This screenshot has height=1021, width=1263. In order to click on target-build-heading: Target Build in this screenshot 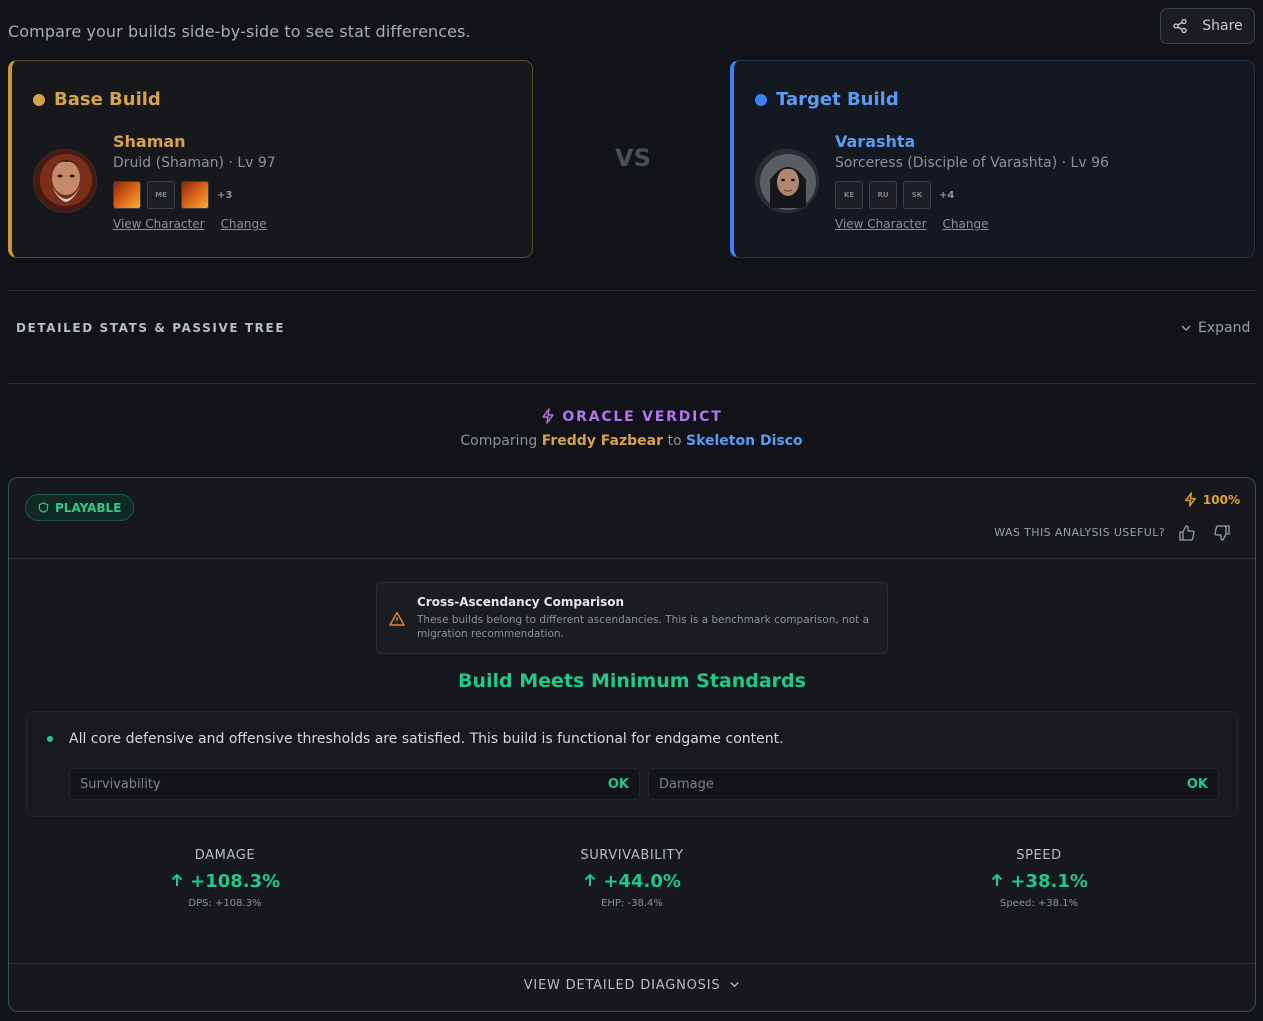, I will do `click(837, 99)`.